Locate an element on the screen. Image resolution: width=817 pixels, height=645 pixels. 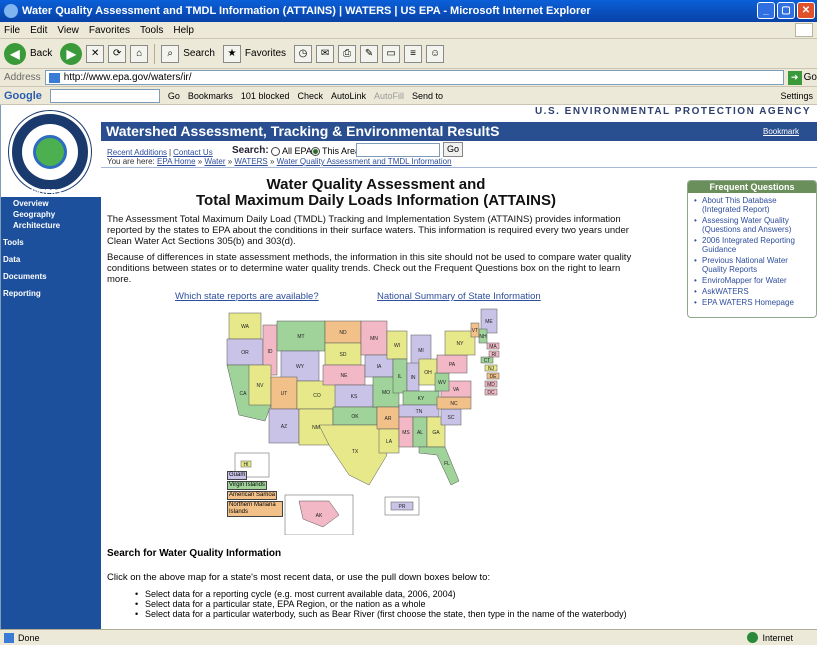
map-state-tx is located at coordinates (353, 455).